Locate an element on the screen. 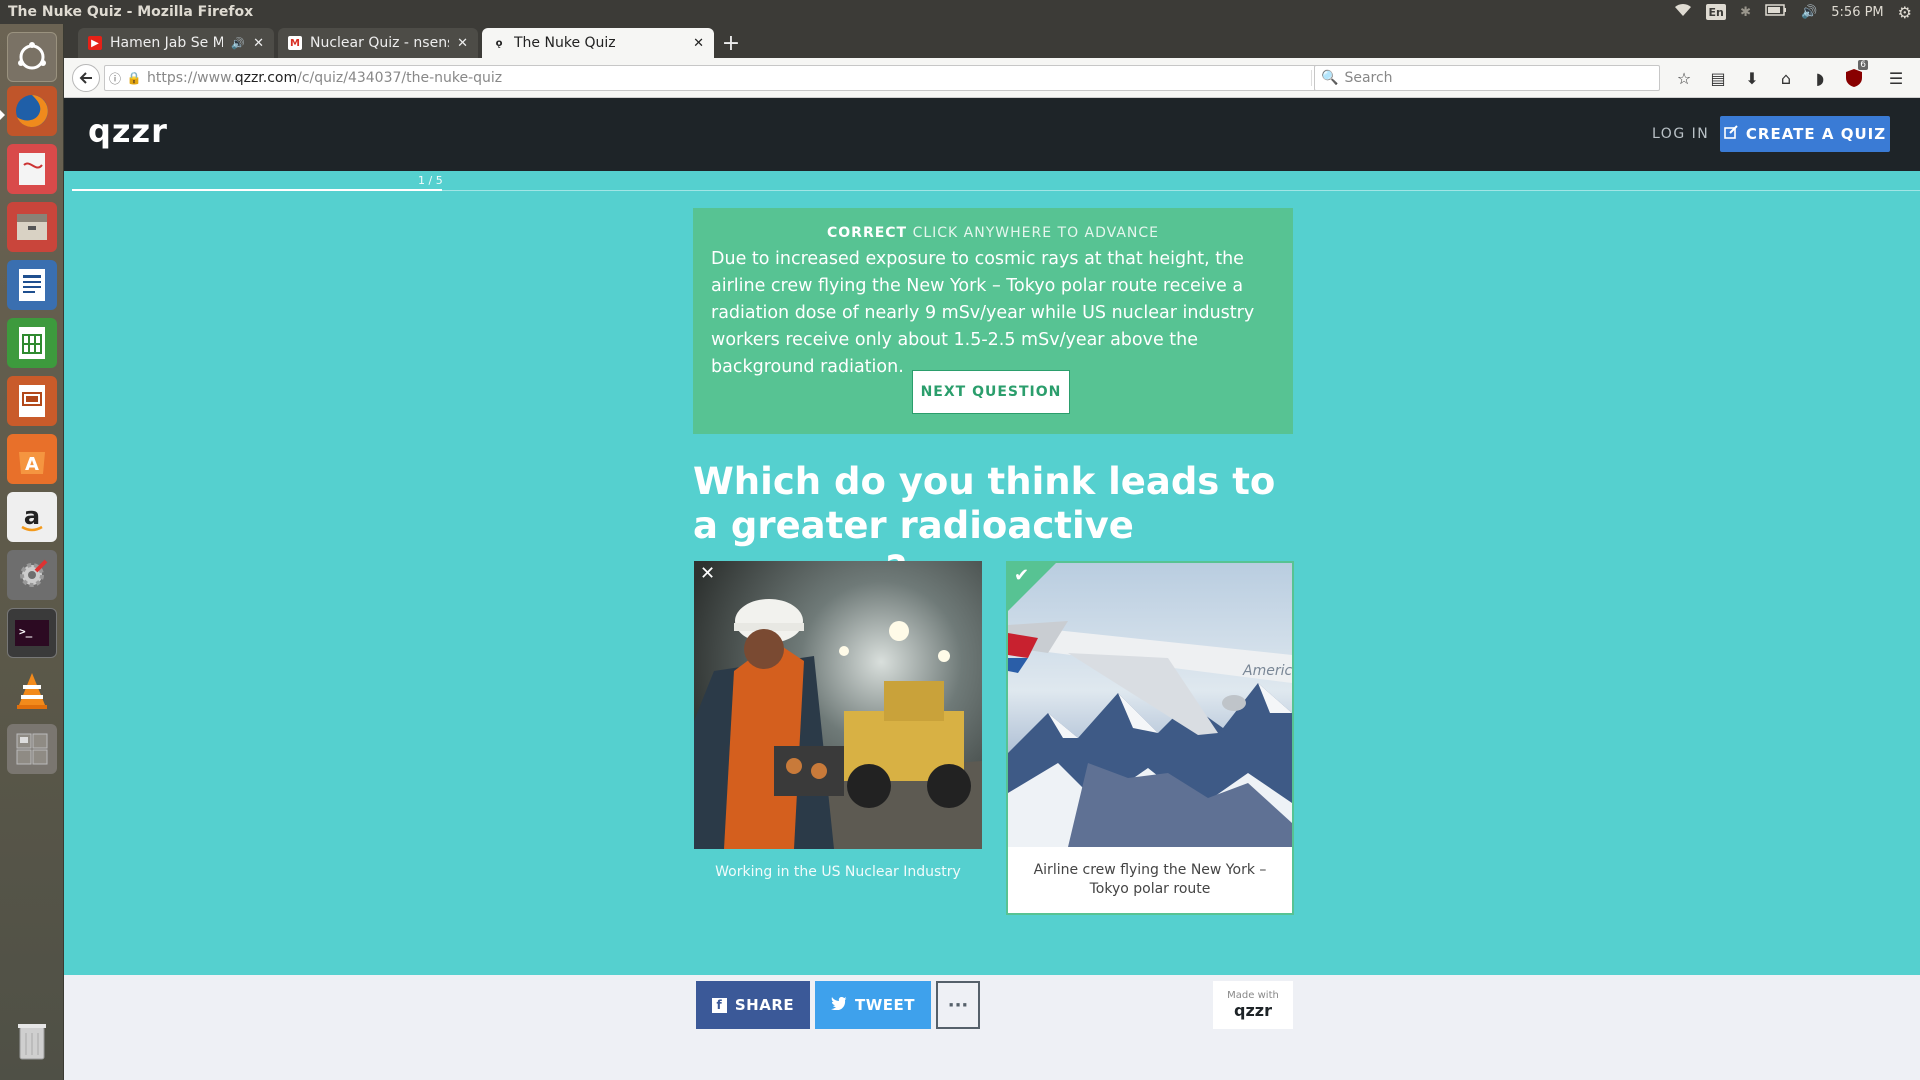 This screenshot has width=1920, height=1080. progress-label: 1 / 5 is located at coordinates (430, 180).